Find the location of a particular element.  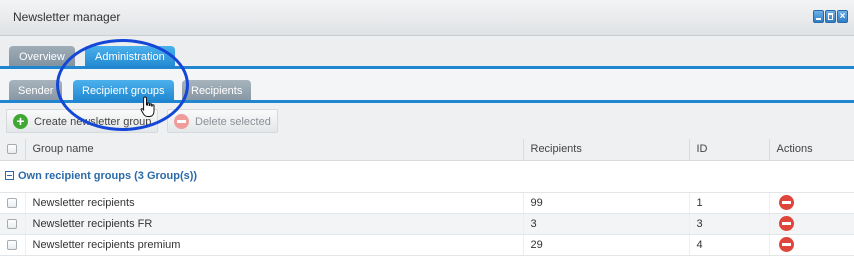

column-header-recipients: Recipients is located at coordinates (606, 150).